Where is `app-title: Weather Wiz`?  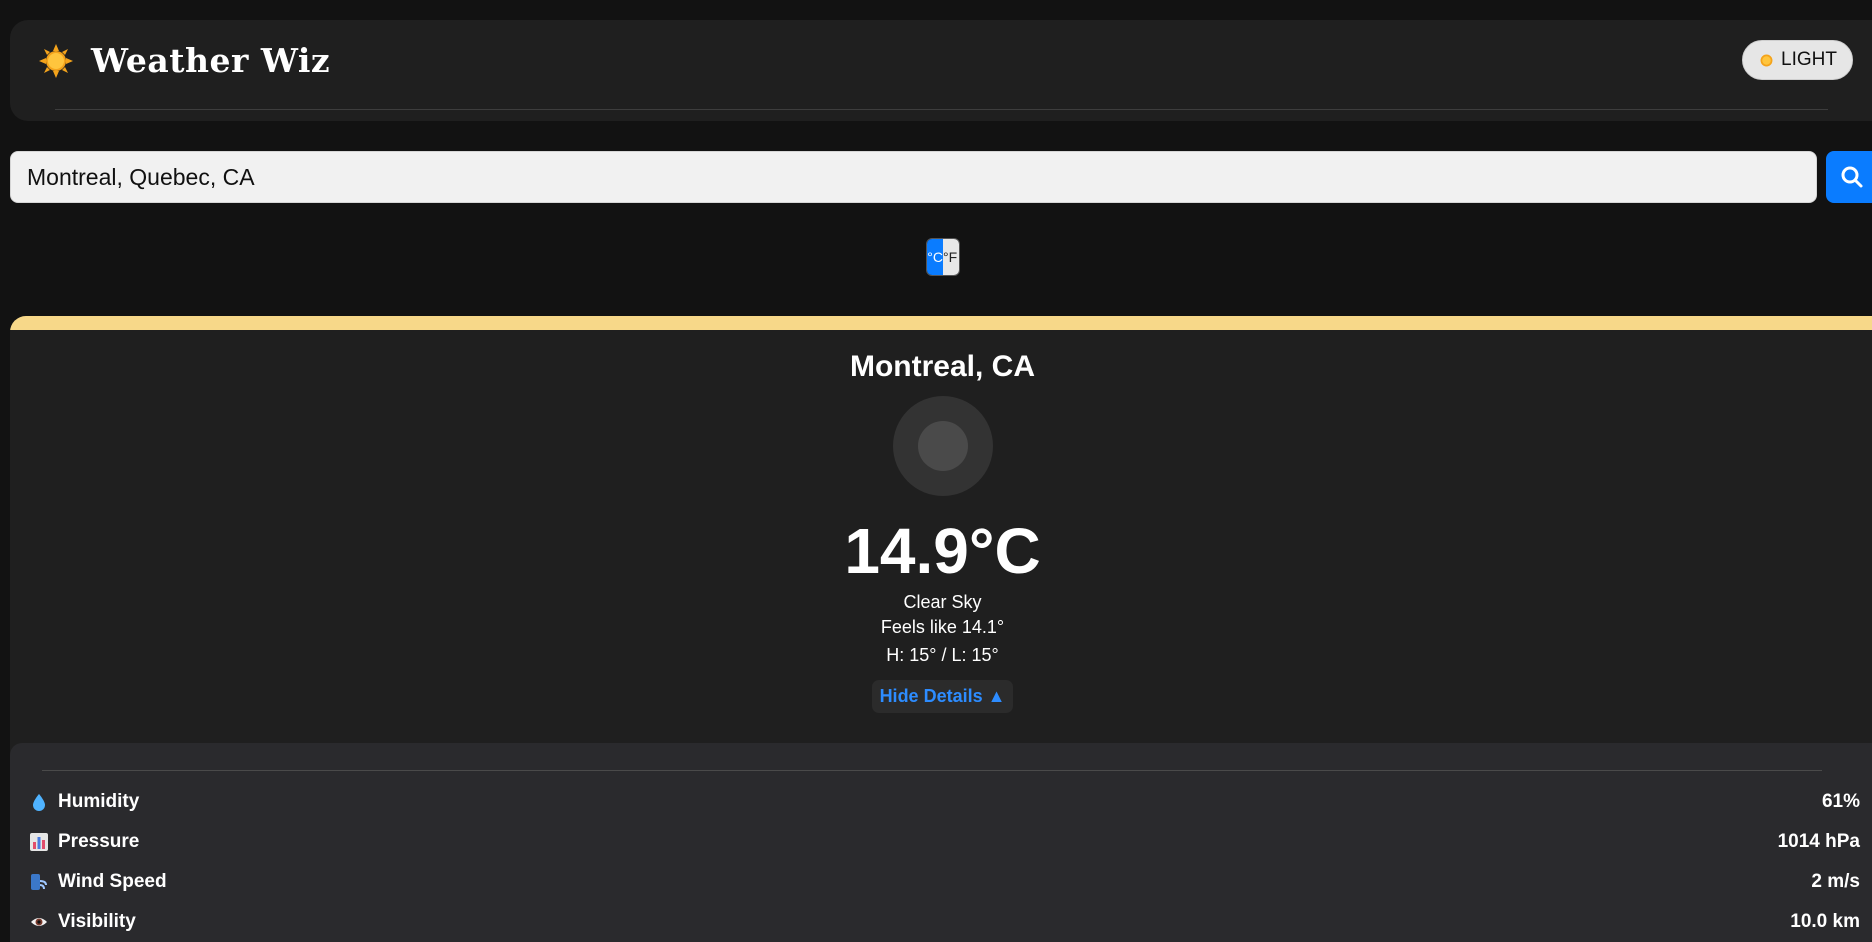 app-title: Weather Wiz is located at coordinates (211, 60).